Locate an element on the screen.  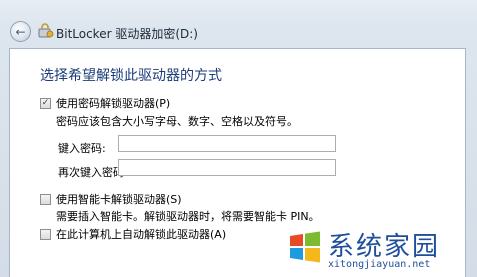
watermark-url: xitongjiayuan.net is located at coordinates (379, 264).